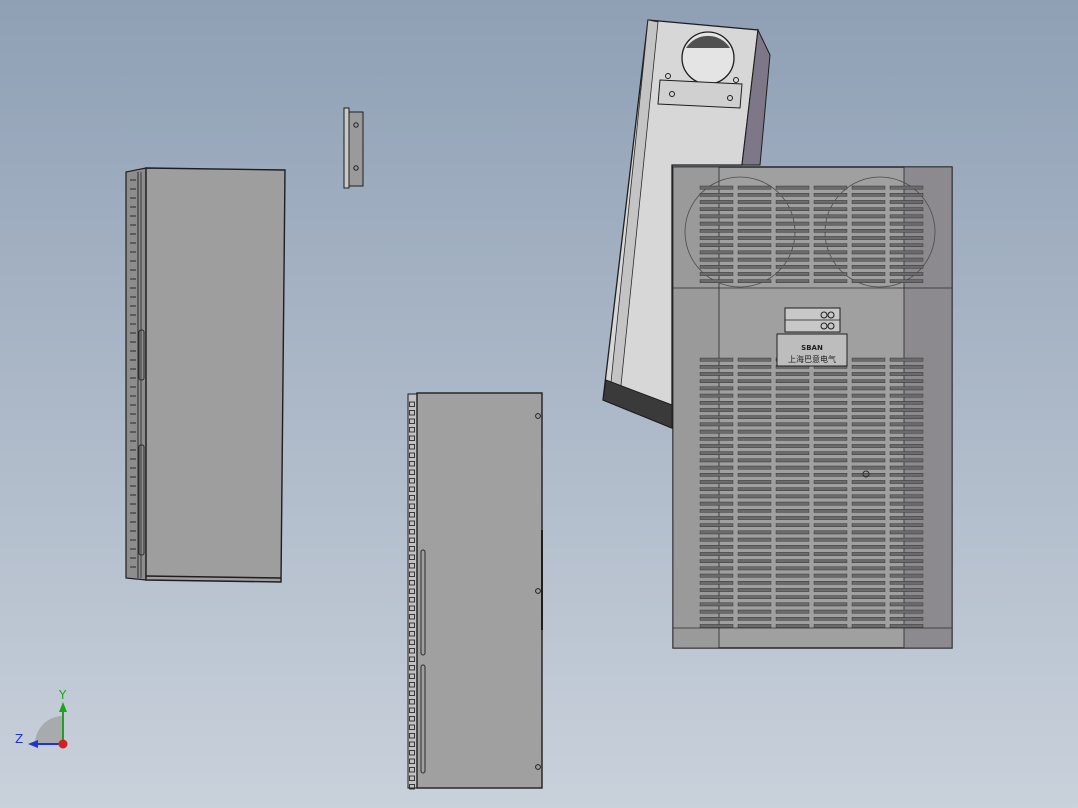 The height and width of the screenshot is (808, 1078). Describe the element at coordinates (812, 320) in the screenshot. I see `control-display` at that location.